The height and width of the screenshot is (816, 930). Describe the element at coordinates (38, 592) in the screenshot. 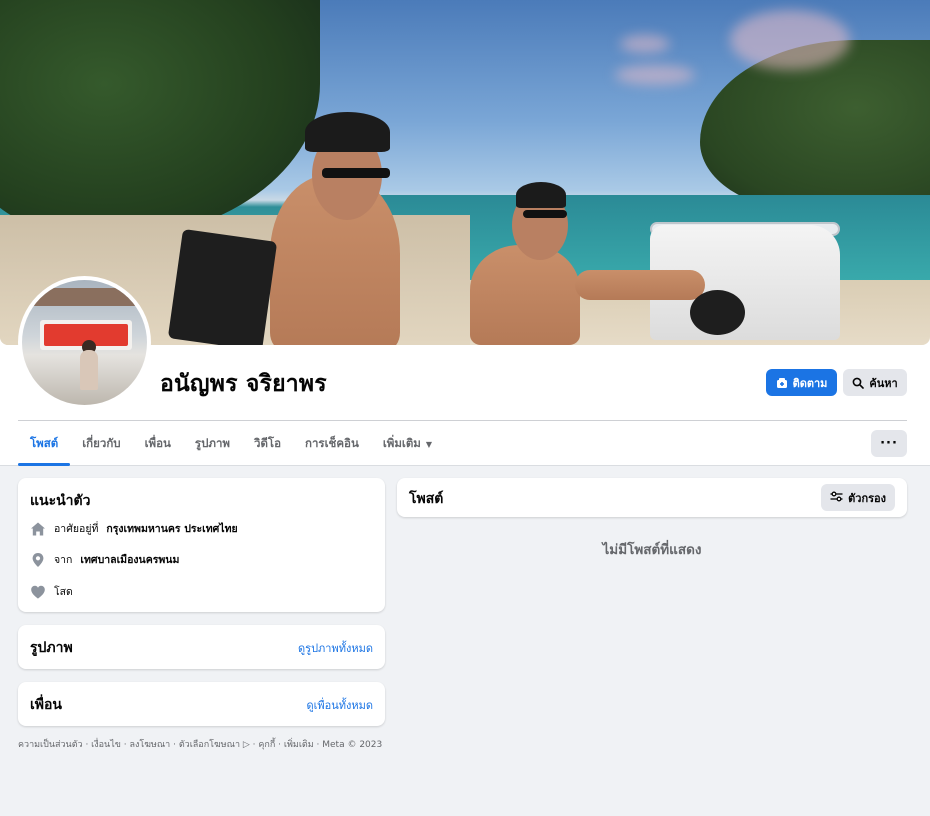

I see `heart-icon` at that location.